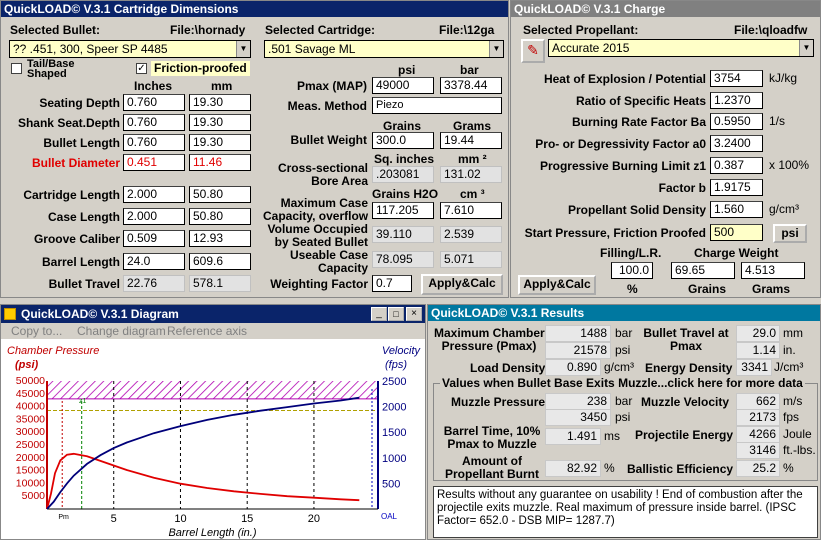 This screenshot has height=540, width=821. I want to click on left-tick-label: 50000, so click(30, 381).